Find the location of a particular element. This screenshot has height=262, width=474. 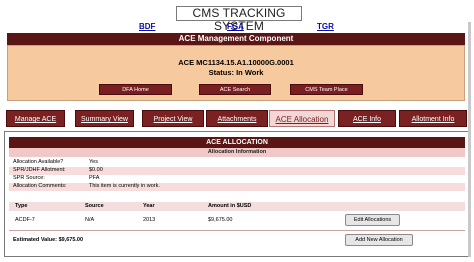

info-row-source: SPR Source: PFA is located at coordinates (237, 179).